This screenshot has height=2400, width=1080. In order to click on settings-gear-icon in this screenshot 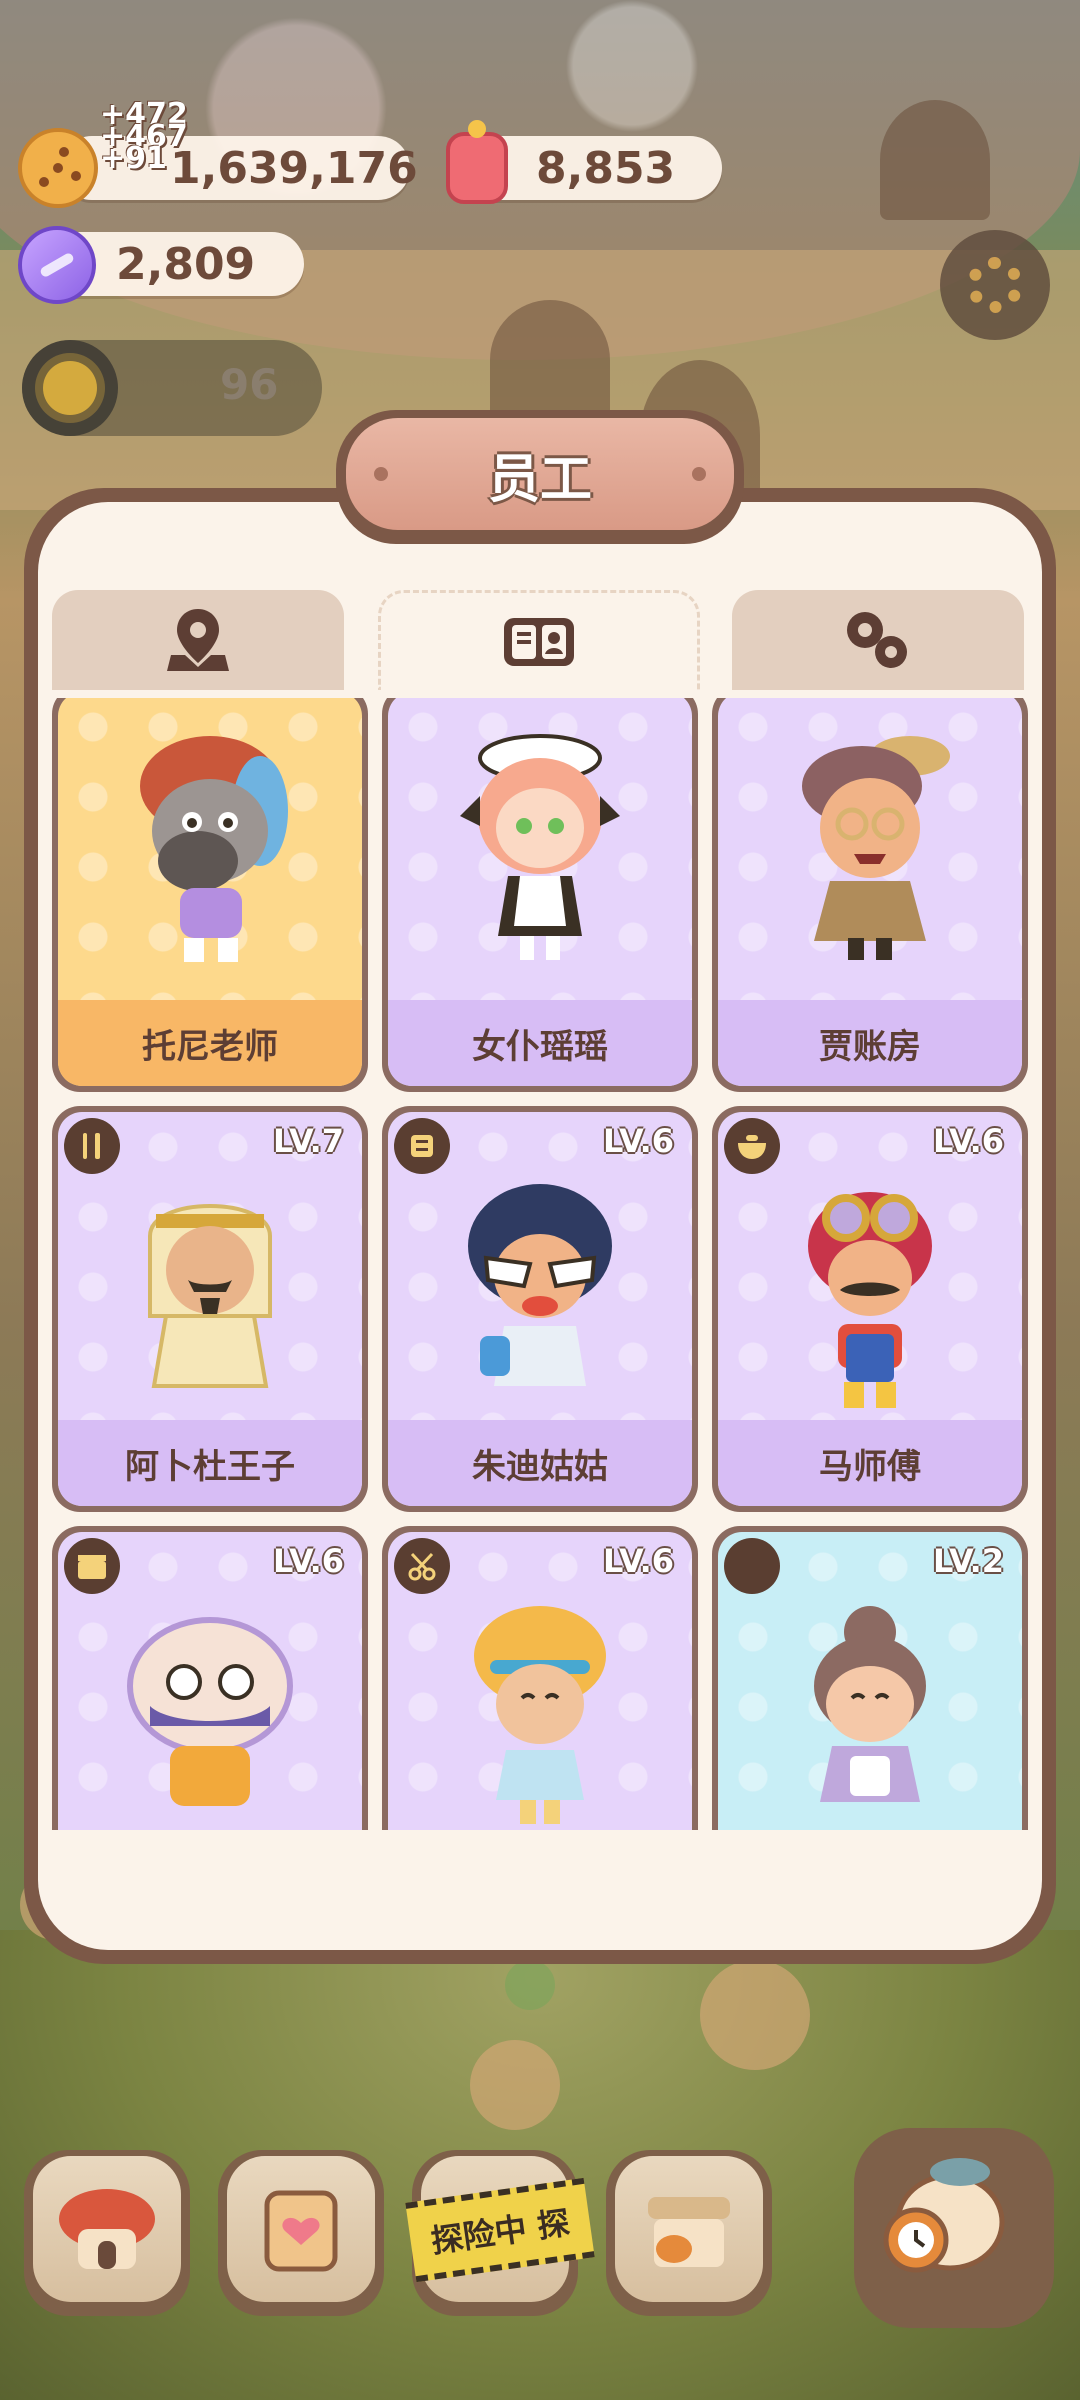, I will do `click(995, 285)`.